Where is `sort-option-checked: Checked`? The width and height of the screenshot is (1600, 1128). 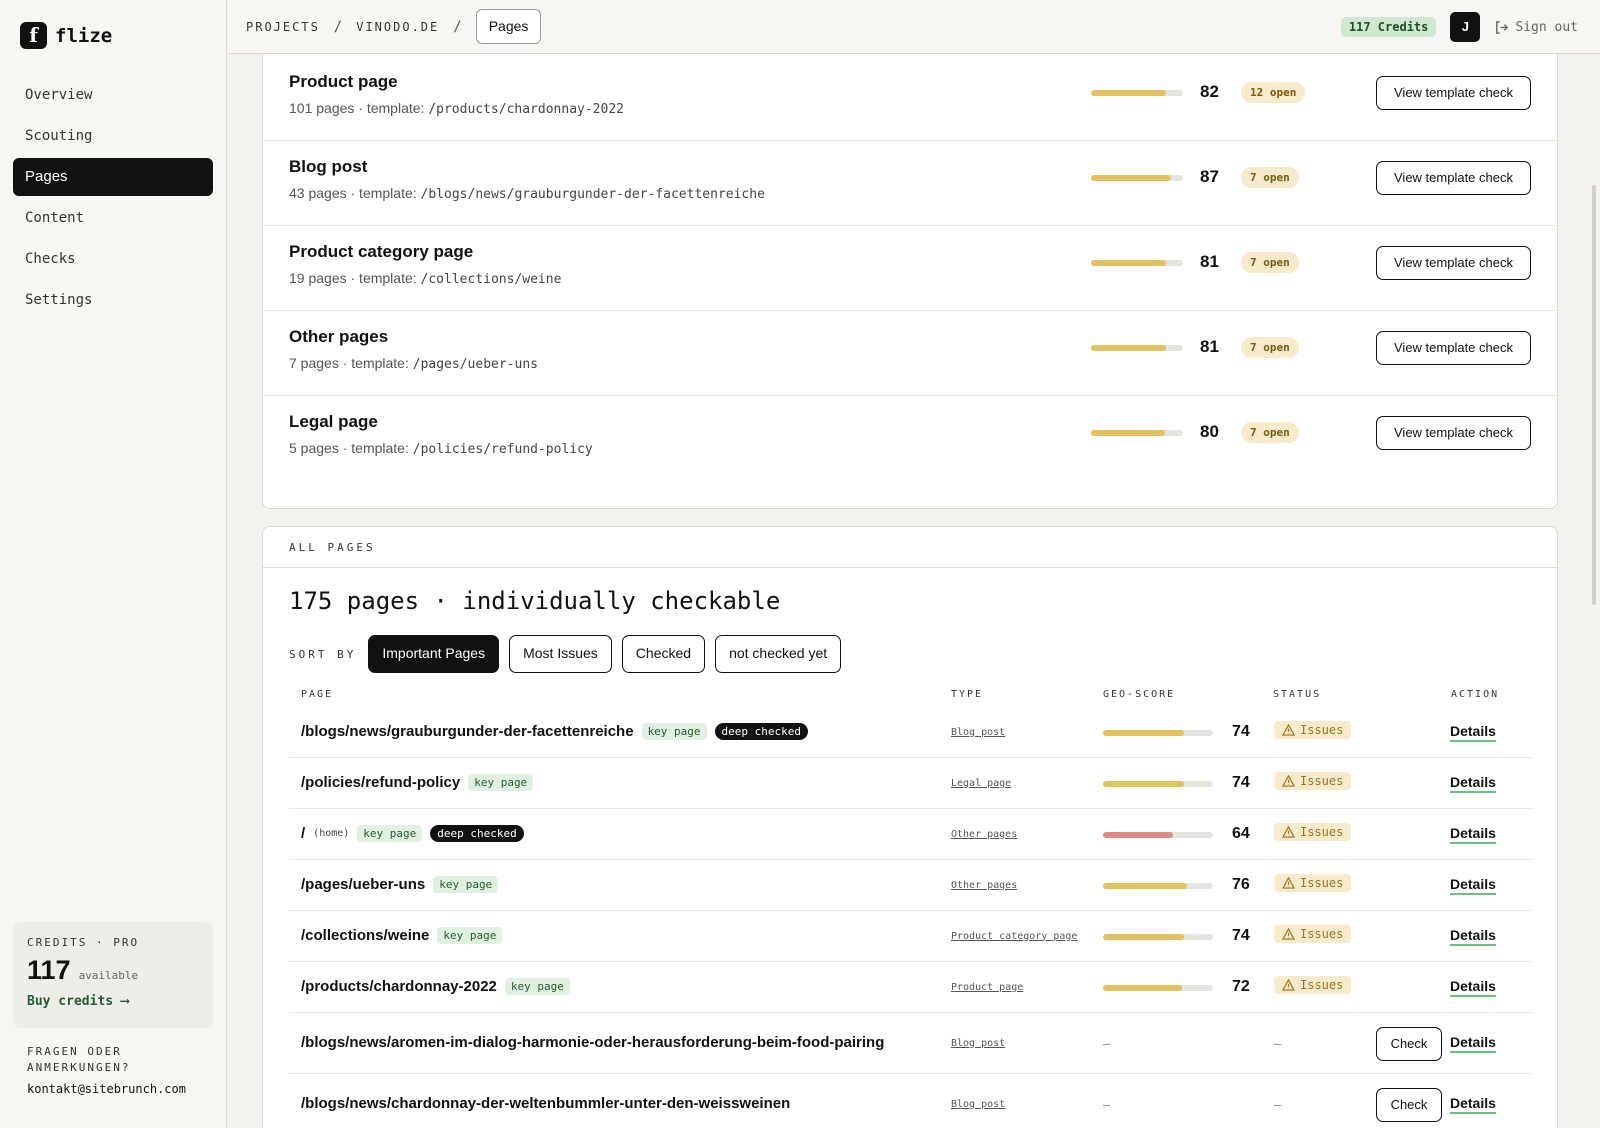 sort-option-checked: Checked is located at coordinates (663, 654).